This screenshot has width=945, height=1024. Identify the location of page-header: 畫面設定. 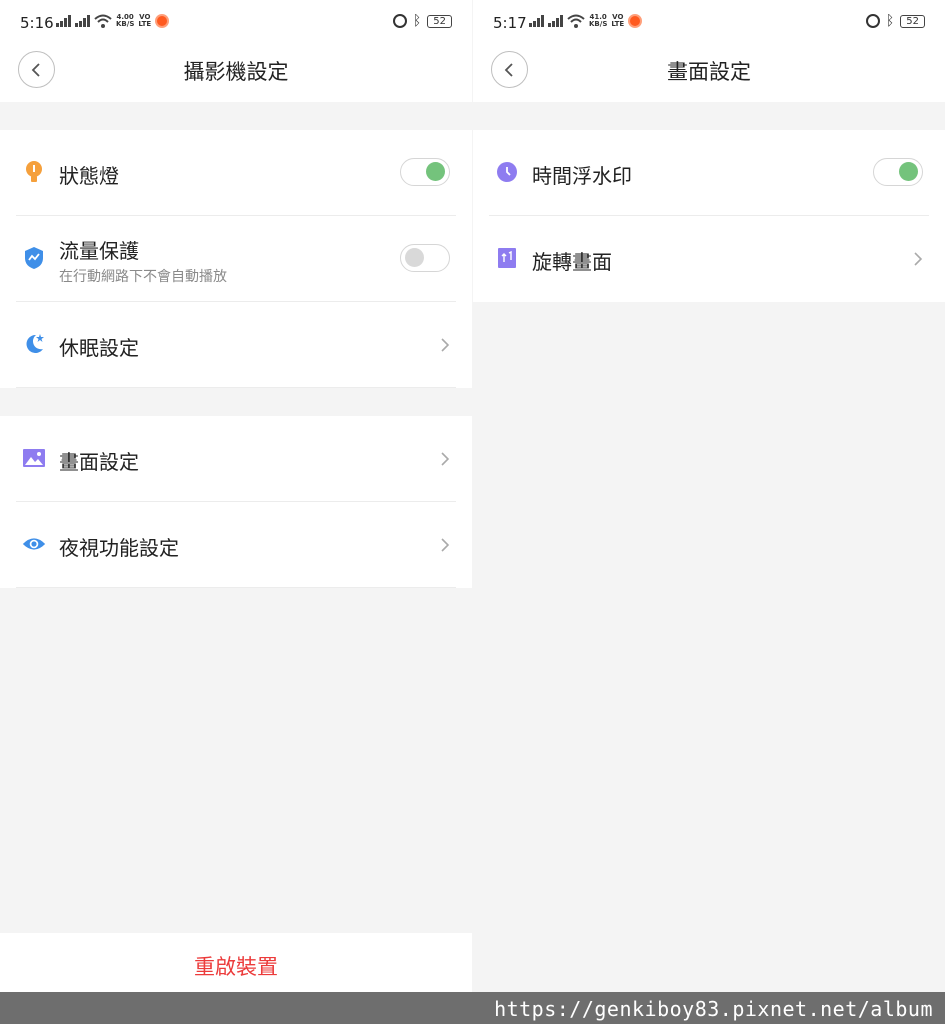
(709, 73).